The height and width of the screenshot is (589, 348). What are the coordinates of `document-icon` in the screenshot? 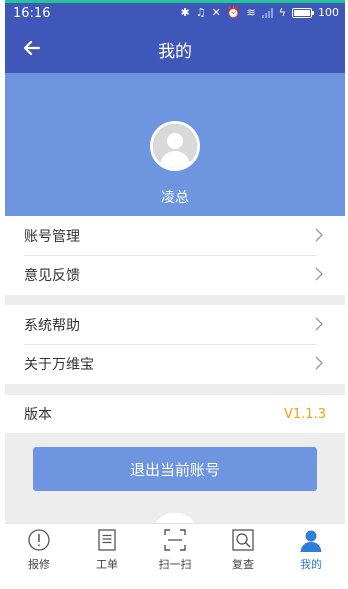 It's located at (107, 540).